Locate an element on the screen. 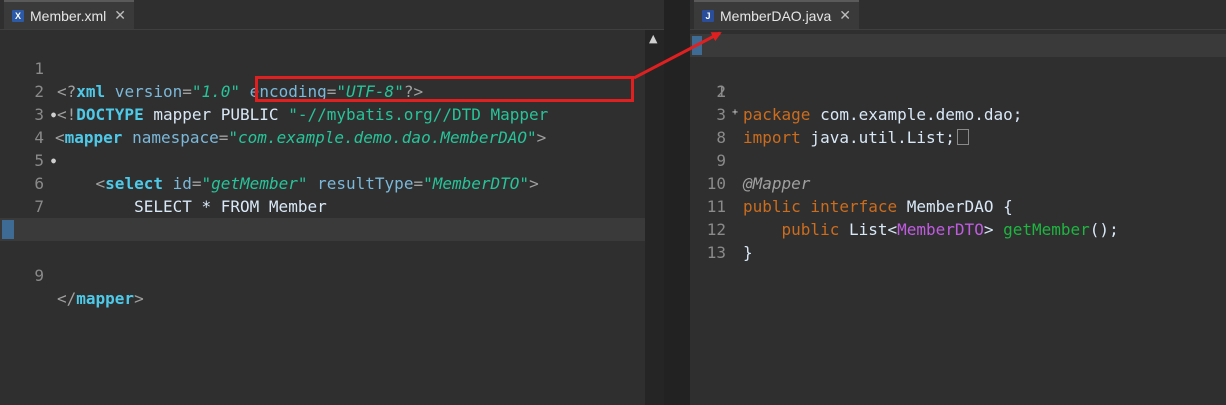 Image resolution: width=1226 pixels, height=405 pixels. tab-label: MemberDAO.java is located at coordinates (776, 15).